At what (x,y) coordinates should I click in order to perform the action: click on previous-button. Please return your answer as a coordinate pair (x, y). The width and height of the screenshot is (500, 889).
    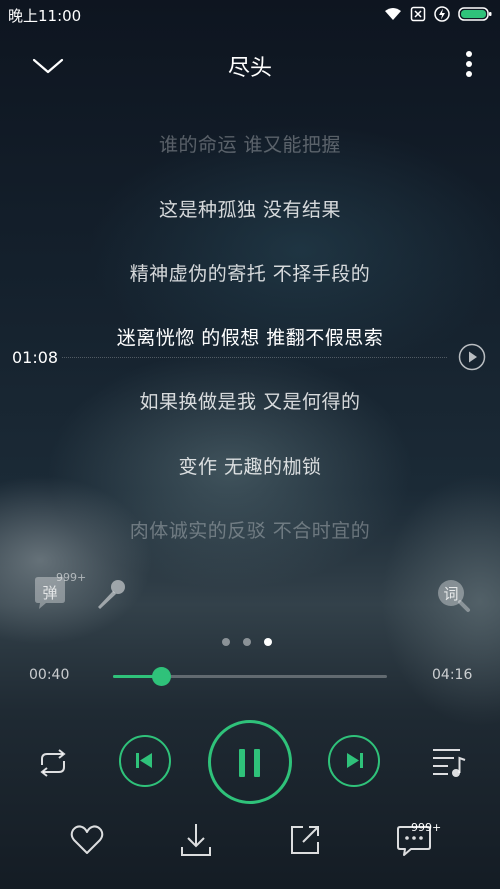
    Looking at the image, I should click on (145, 761).